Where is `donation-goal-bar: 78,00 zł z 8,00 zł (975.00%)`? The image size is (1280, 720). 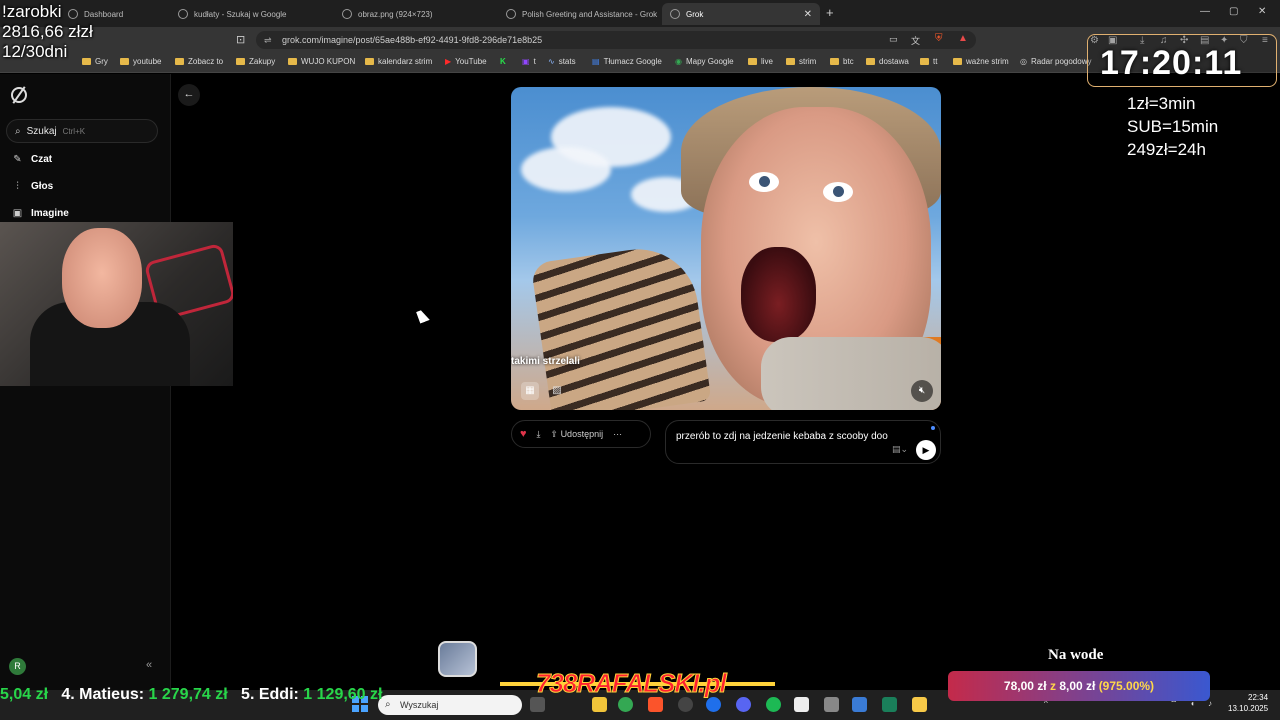
donation-goal-bar: 78,00 zł z 8,00 zł (975.00%) is located at coordinates (1079, 686).